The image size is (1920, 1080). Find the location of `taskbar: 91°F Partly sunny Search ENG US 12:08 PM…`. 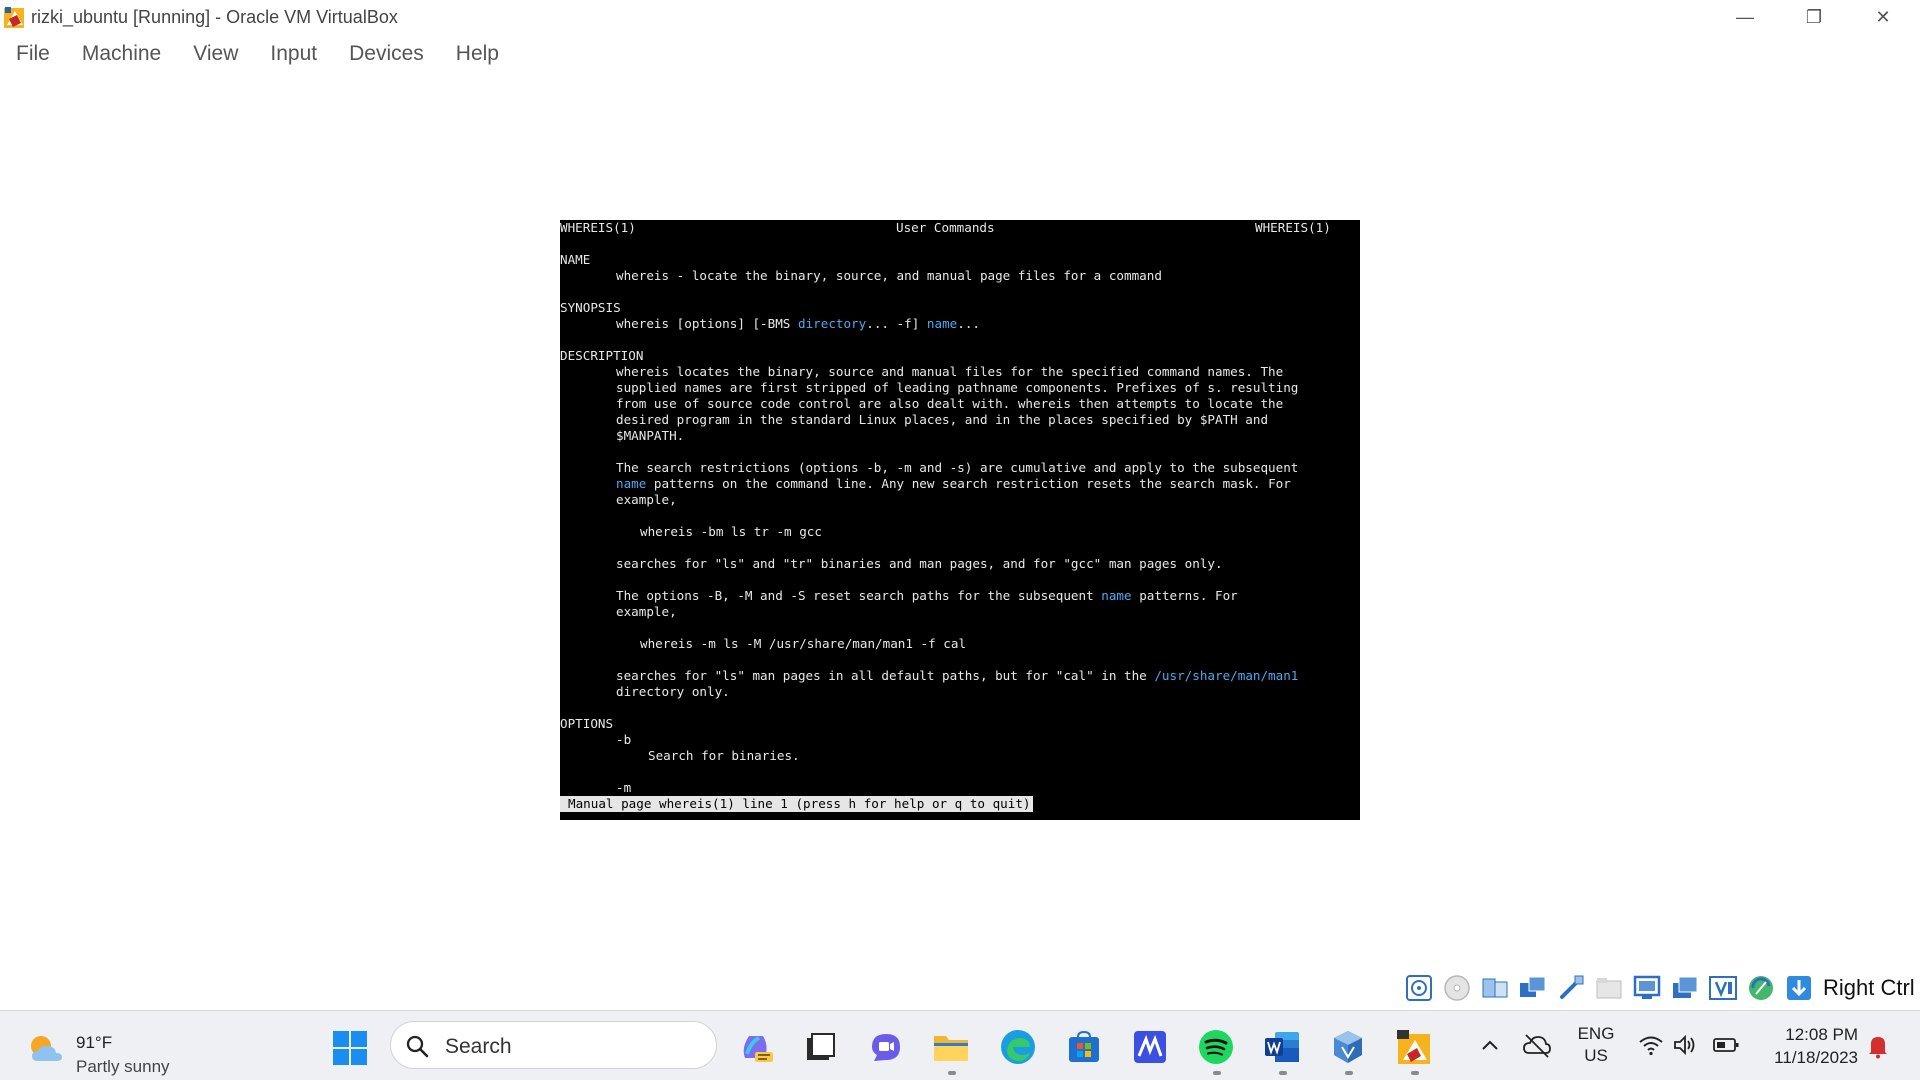

taskbar: 91°F Partly sunny Search ENG US 12:08 PM… is located at coordinates (960, 1045).